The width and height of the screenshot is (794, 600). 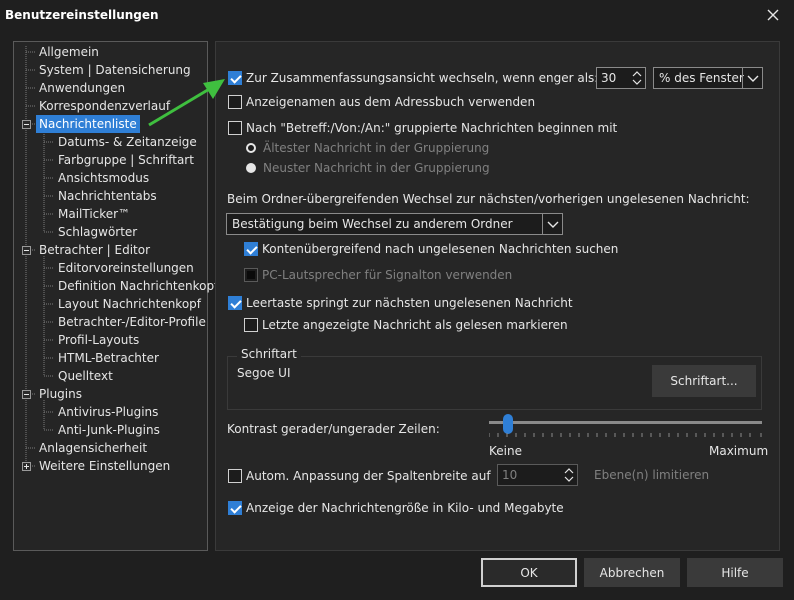 I want to click on ok-button: OK, so click(x=529, y=572).